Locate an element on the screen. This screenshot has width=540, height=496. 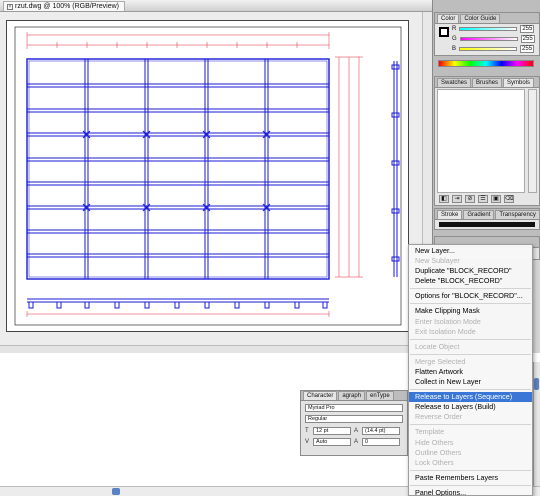
slider-track-b is located at coordinates (488, 49).